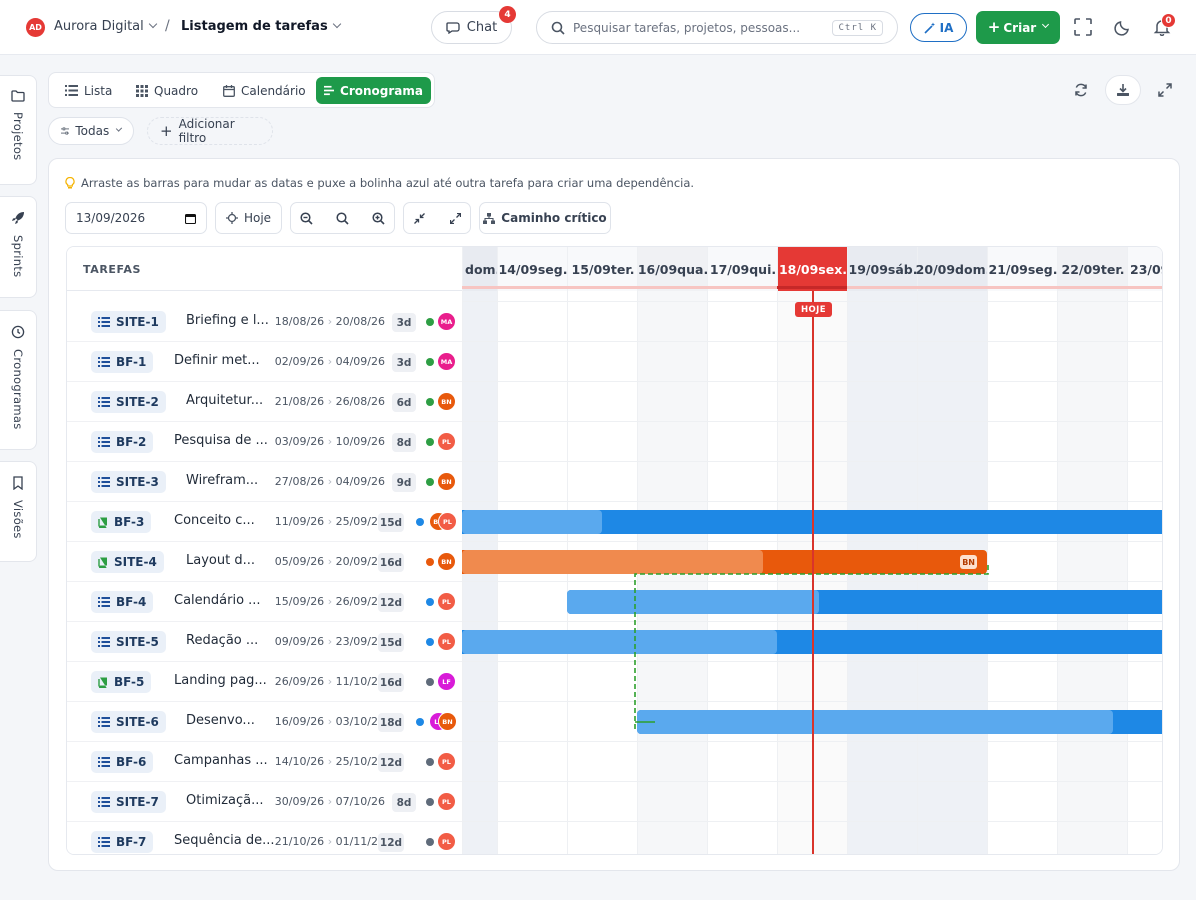  Describe the element at coordinates (378, 218) in the screenshot. I see `zoom-in-icon` at that location.